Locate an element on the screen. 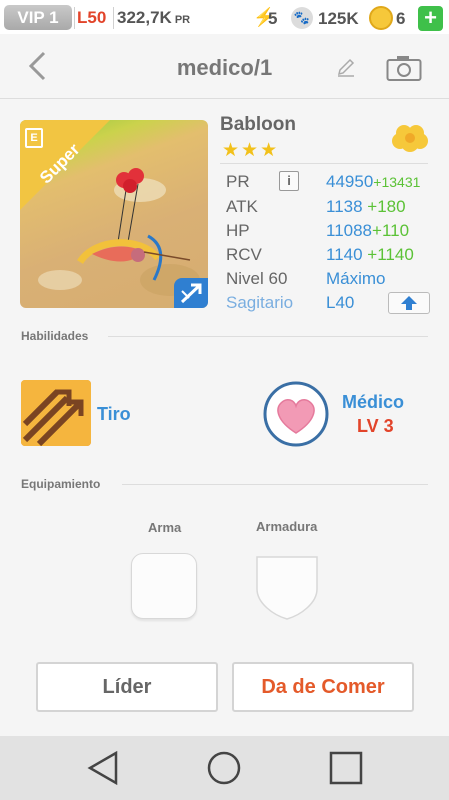  stat-value-rcv: 1140 +1140 is located at coordinates (370, 255).